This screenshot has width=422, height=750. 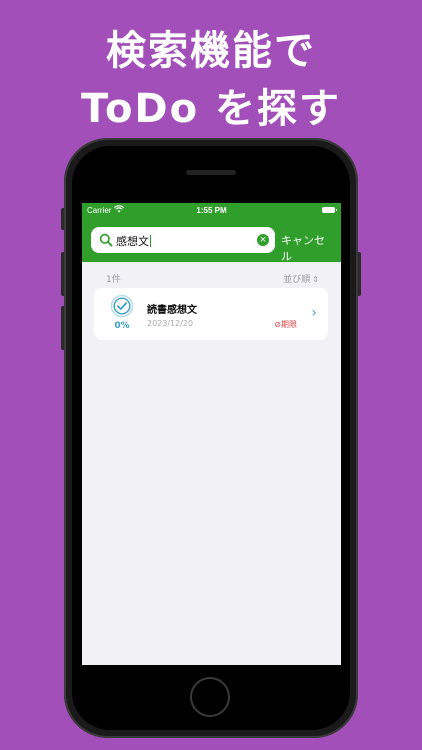 What do you see at coordinates (211, 314) in the screenshot?
I see `todo-card: 0% 読書感想文 2023/12/20 ⊘期限 ›` at bounding box center [211, 314].